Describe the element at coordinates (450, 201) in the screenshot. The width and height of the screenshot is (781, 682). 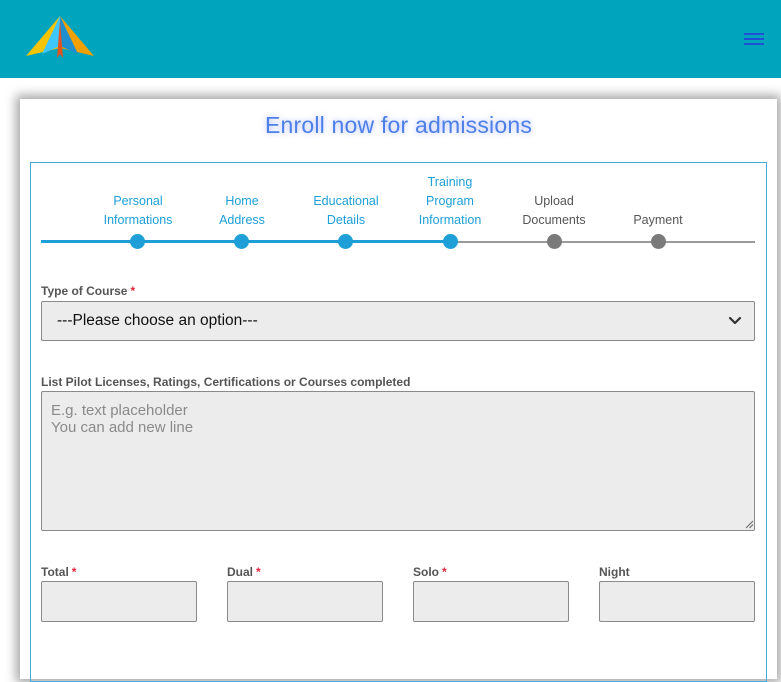
I see `step-training-program-information: Training Program Information` at that location.